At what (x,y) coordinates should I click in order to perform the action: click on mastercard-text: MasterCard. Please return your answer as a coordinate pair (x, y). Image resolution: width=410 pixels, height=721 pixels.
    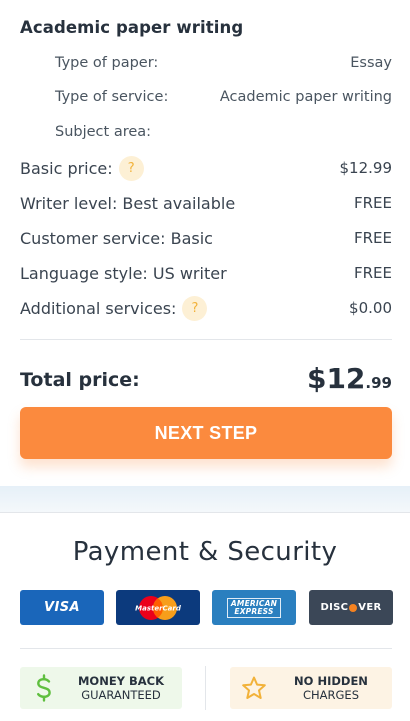
    Looking at the image, I should click on (158, 608).